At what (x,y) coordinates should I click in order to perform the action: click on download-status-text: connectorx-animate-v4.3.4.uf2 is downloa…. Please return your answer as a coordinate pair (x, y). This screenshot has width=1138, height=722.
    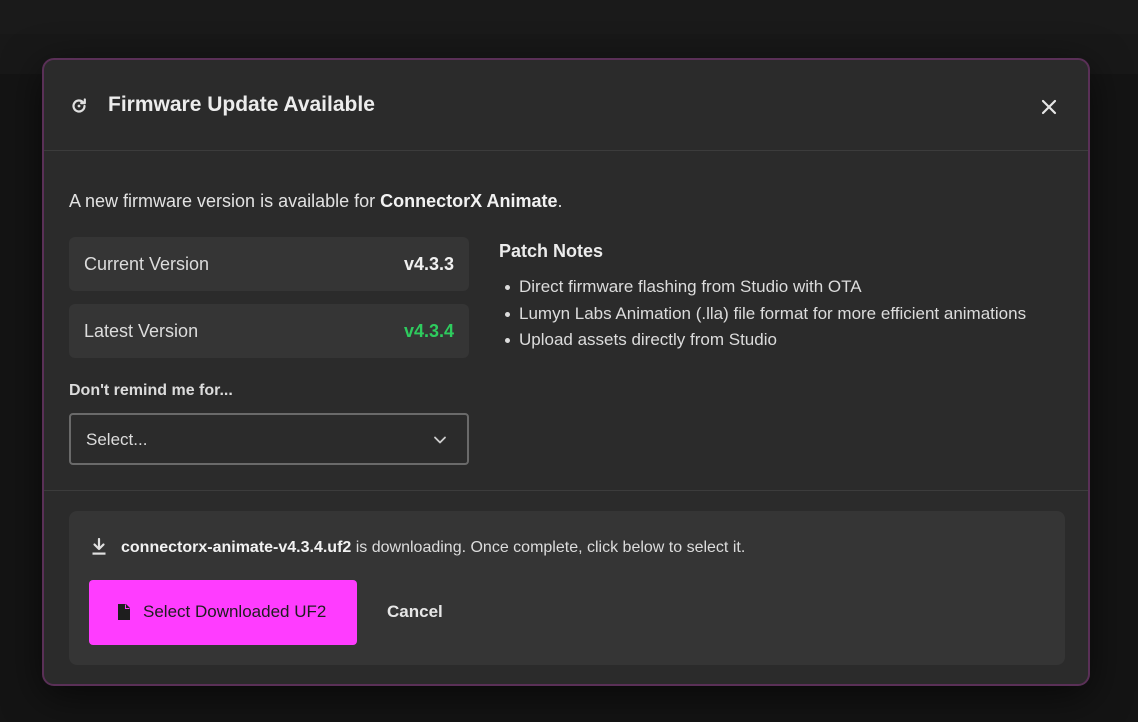
    Looking at the image, I should click on (433, 548).